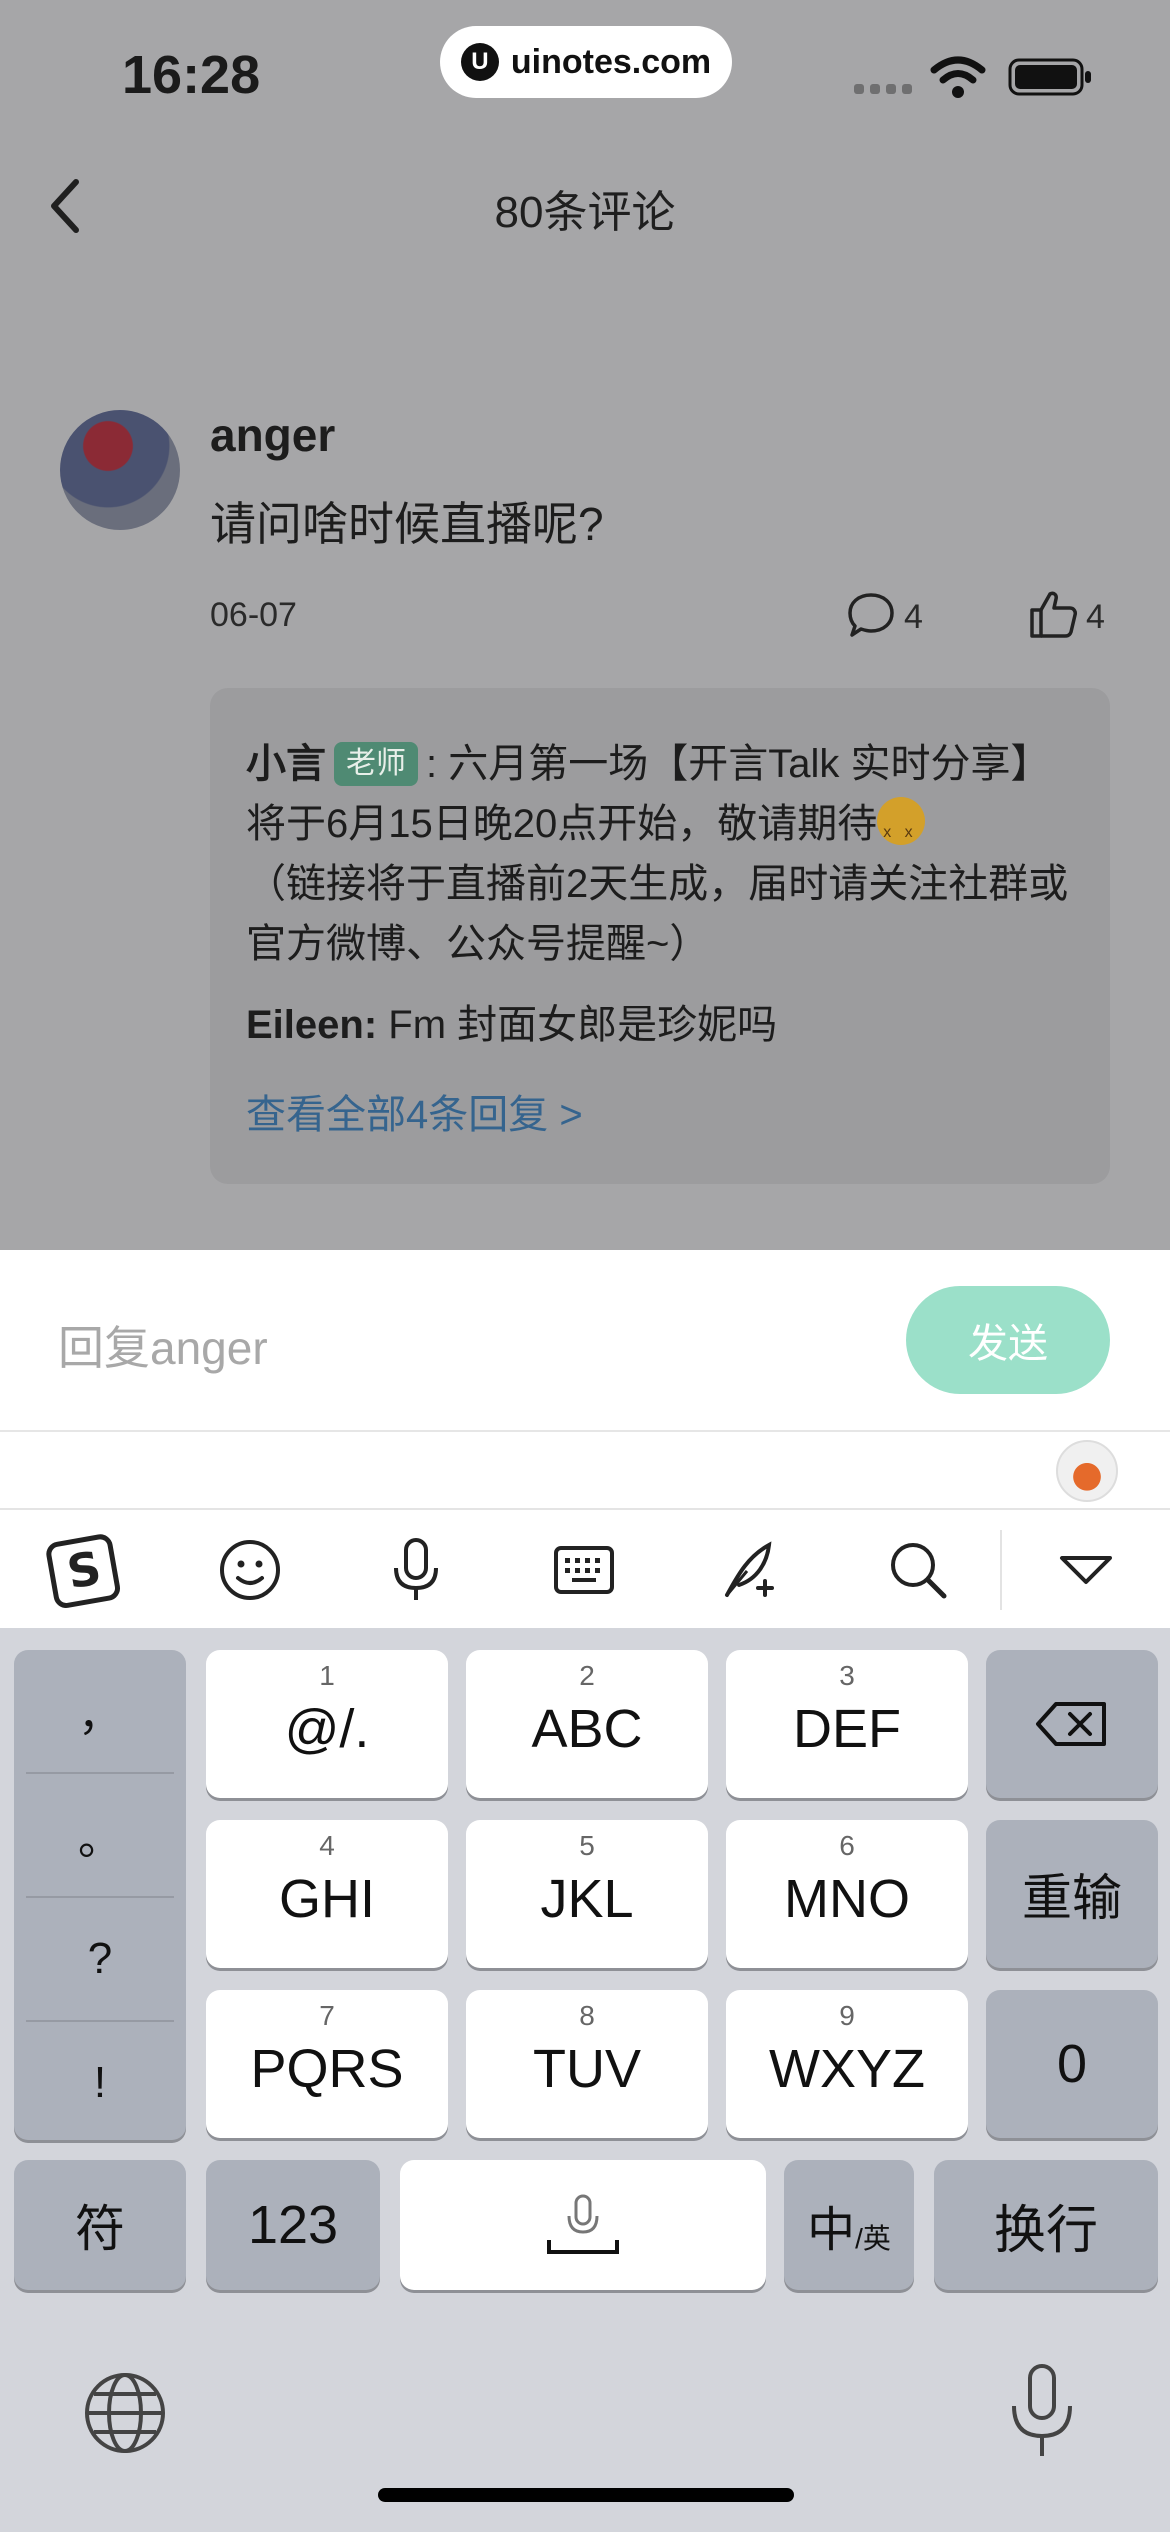 This screenshot has height=2532, width=1170. I want to click on numbers-key: 123, so click(293, 2225).